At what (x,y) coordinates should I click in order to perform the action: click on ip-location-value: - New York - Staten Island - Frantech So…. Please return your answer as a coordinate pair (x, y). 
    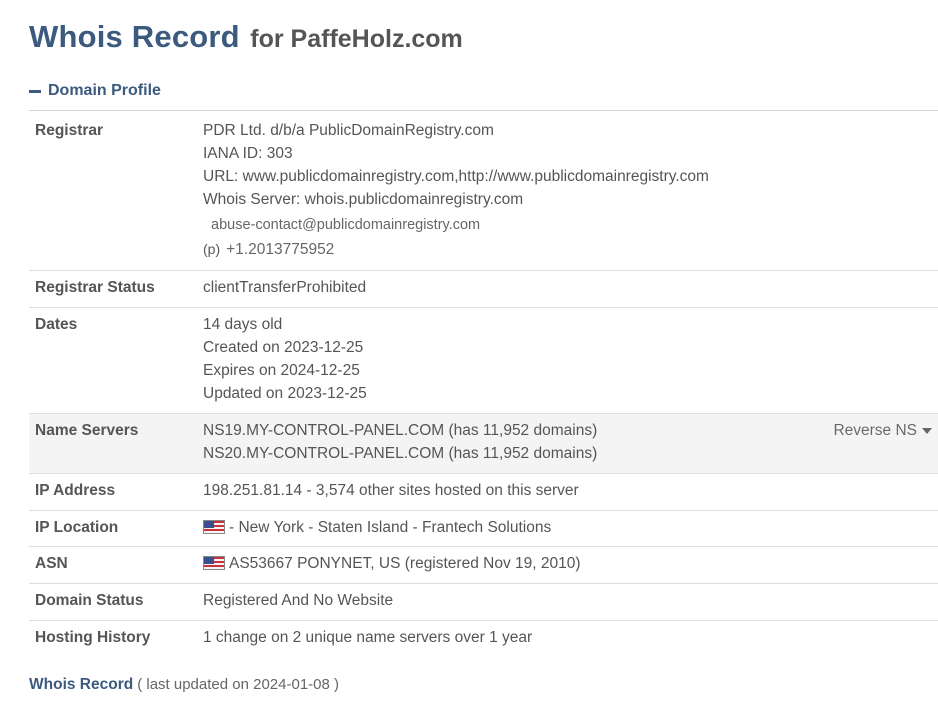
    Looking at the image, I should click on (390, 527).